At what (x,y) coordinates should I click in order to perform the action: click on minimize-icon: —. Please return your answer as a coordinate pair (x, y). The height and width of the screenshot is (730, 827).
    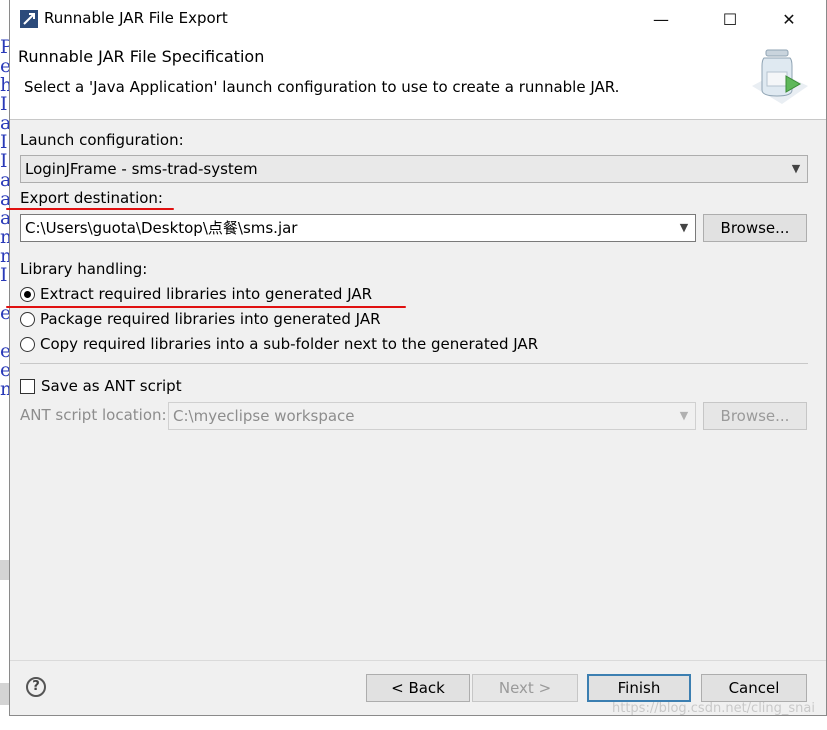
    Looking at the image, I should click on (661, 19).